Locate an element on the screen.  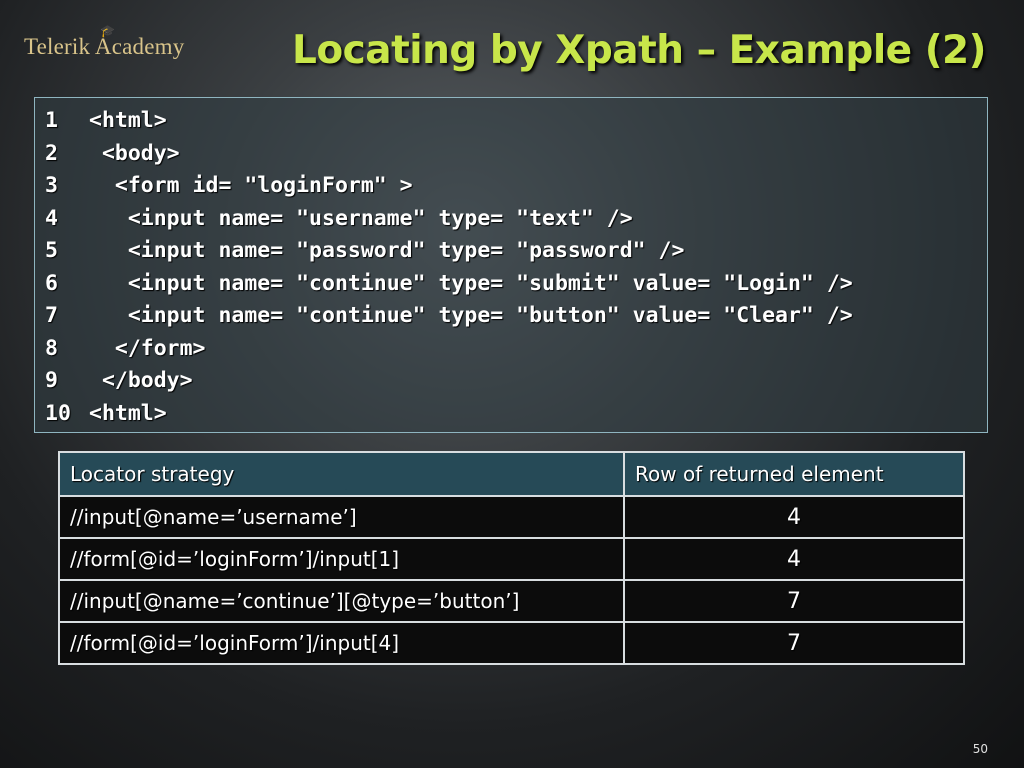
line-number: 4 is located at coordinates (51, 218).